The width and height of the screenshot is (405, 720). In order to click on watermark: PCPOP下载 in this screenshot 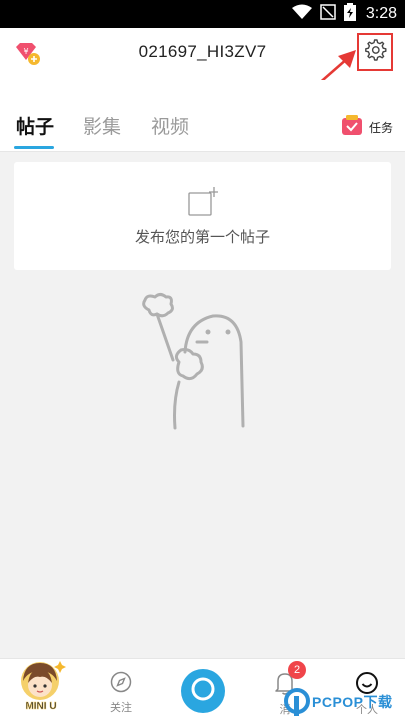, I will do `click(343, 703)`.